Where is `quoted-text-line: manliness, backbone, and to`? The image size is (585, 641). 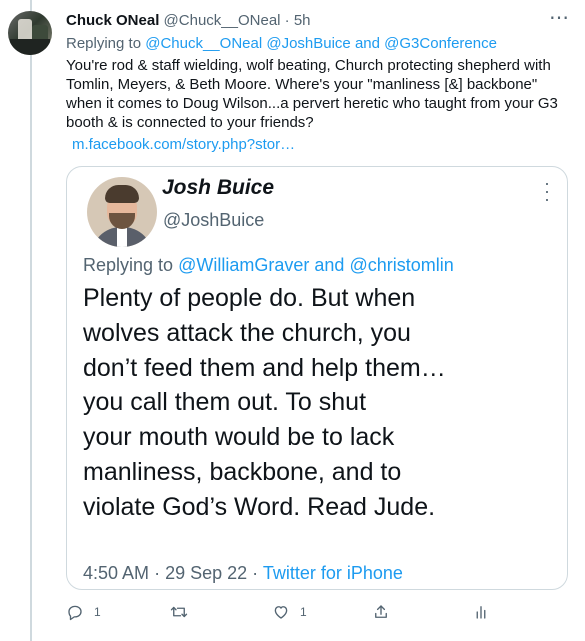 quoted-text-line: manliness, backbone, and to is located at coordinates (242, 471).